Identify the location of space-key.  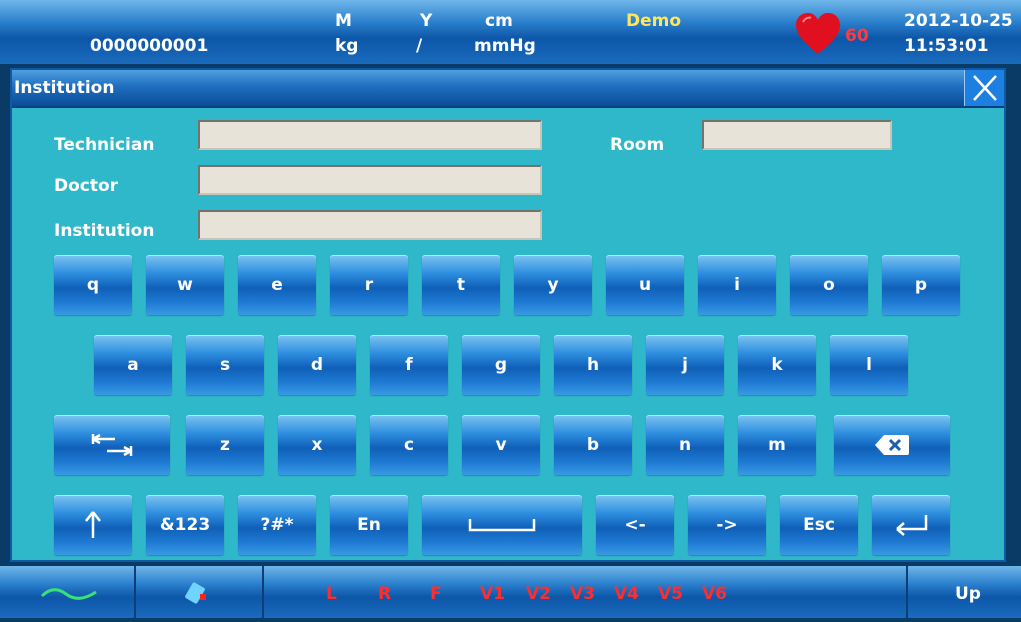
(502, 525).